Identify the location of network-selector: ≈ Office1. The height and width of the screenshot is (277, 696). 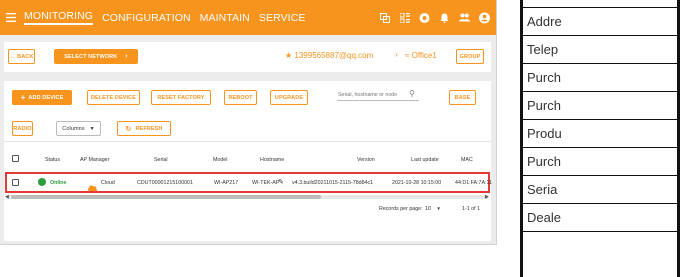
(421, 55).